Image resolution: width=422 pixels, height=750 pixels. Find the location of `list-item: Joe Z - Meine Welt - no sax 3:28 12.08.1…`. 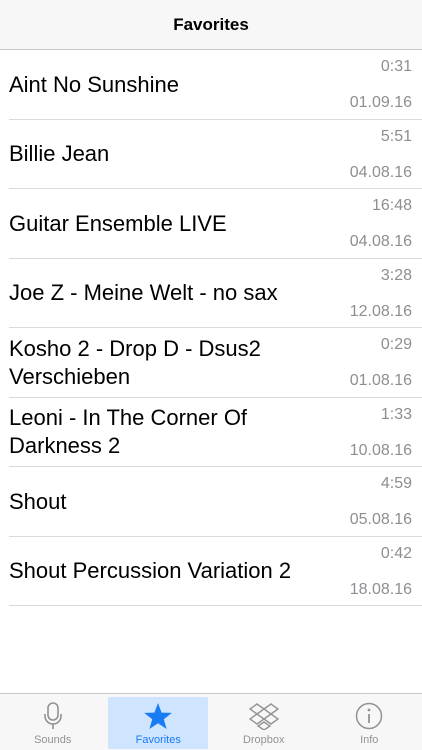

list-item: Joe Z - Meine Welt - no sax 3:28 12.08.1… is located at coordinates (211, 294).